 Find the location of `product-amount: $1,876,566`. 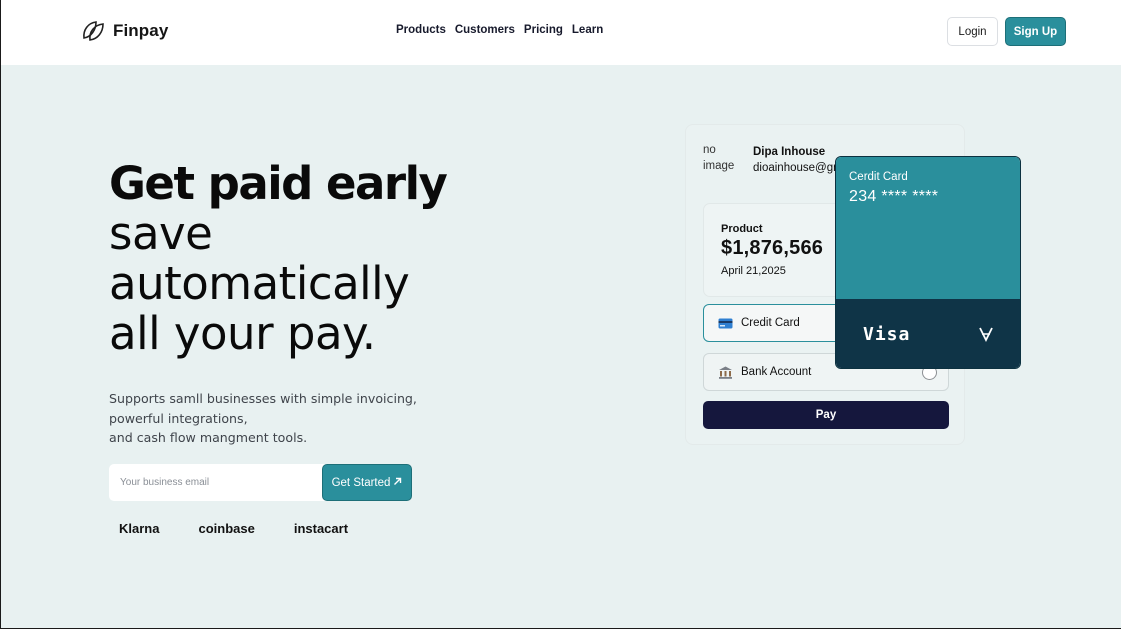

product-amount: $1,876,566 is located at coordinates (772, 248).